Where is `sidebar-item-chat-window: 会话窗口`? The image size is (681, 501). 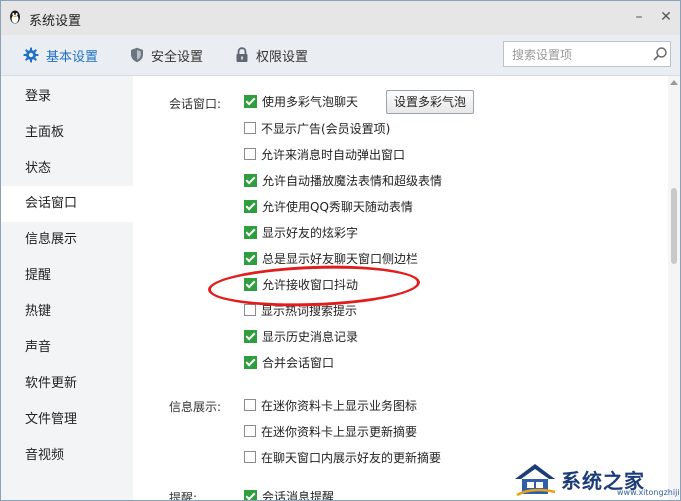 sidebar-item-chat-window: 会话窗口 is located at coordinates (67, 204).